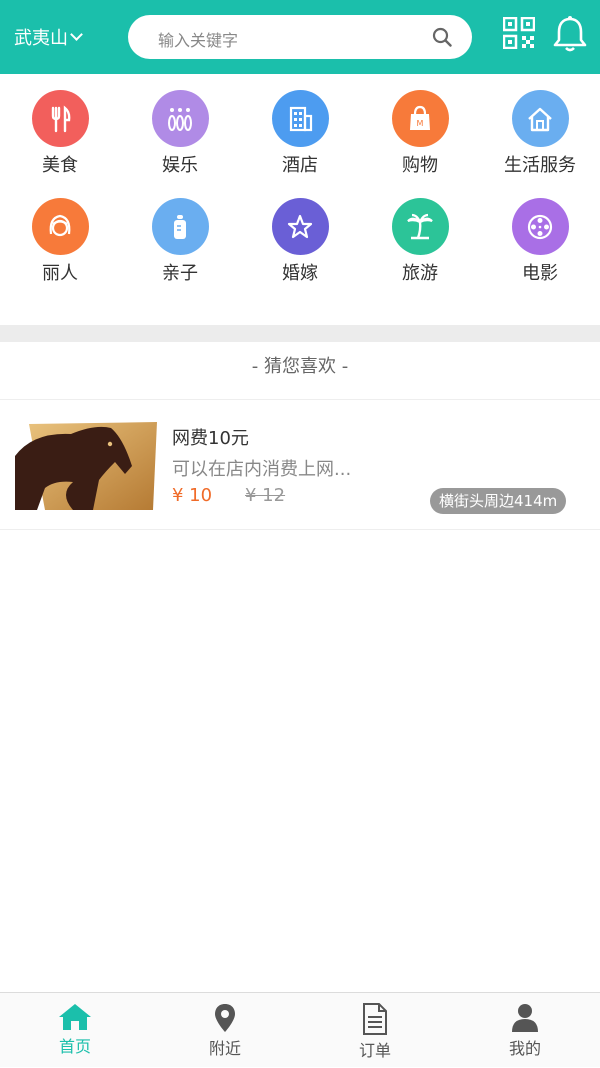 The width and height of the screenshot is (600, 1068). Describe the element at coordinates (519, 33) in the screenshot. I see `qr-code-icon` at that location.